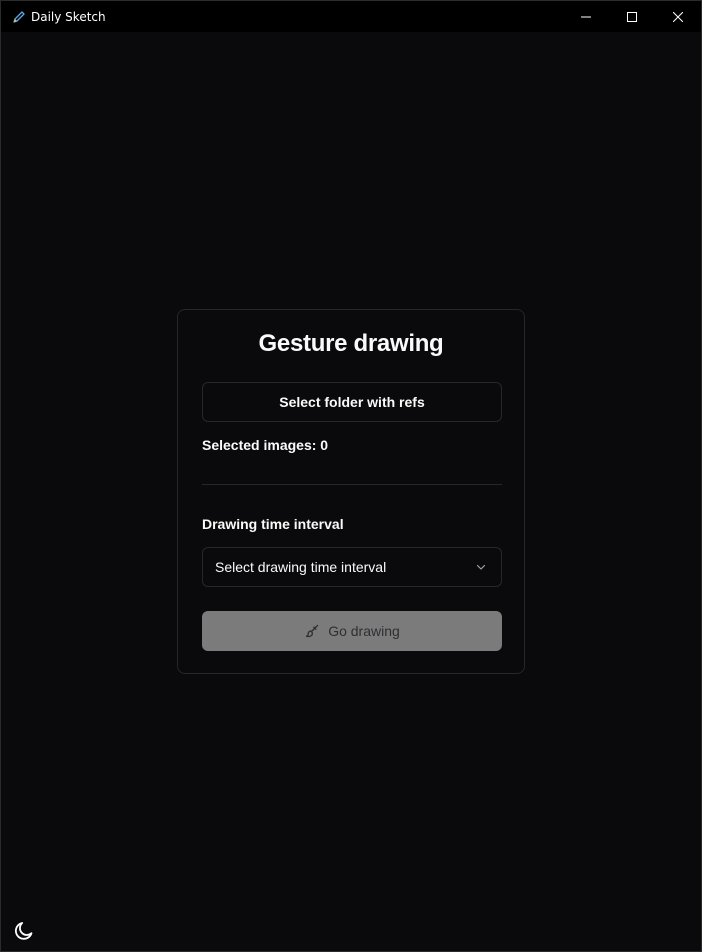 The height and width of the screenshot is (952, 702). What do you see at coordinates (312, 631) in the screenshot?
I see `brush-icon` at bounding box center [312, 631].